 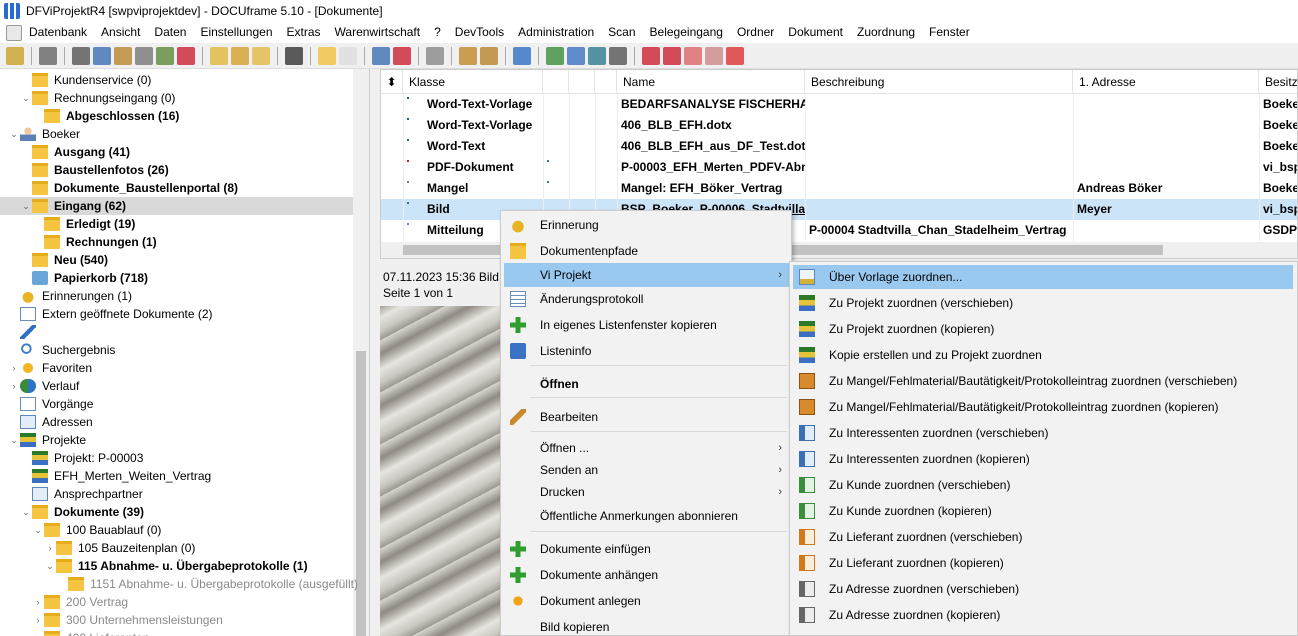 What do you see at coordinates (176, 602) in the screenshot?
I see `tree-node-200-vertrag: › 200 Vertrag` at bounding box center [176, 602].